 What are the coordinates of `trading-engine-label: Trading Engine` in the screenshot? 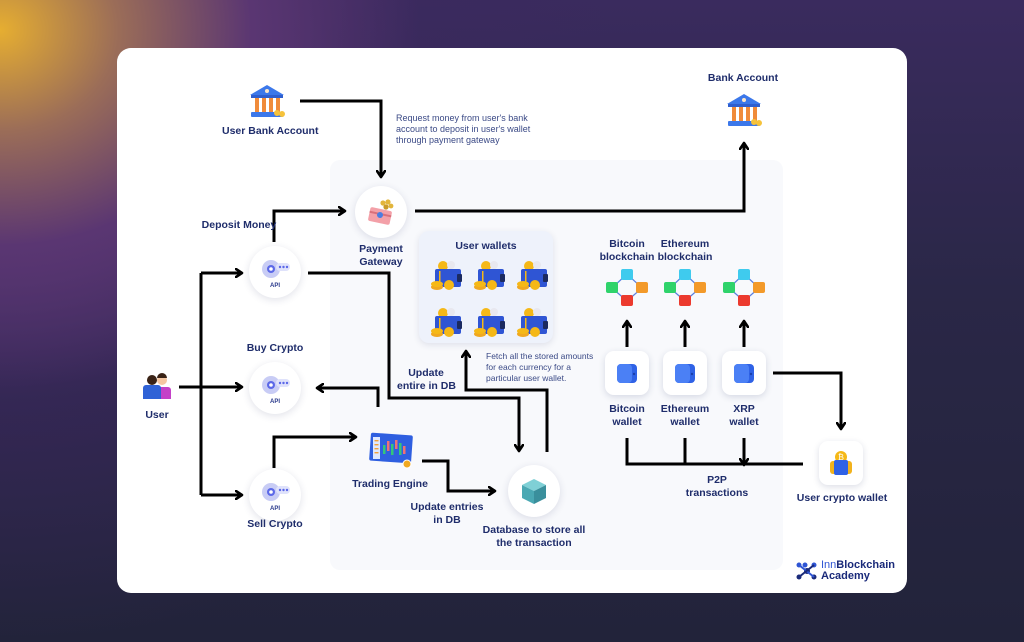 It's located at (390, 484).